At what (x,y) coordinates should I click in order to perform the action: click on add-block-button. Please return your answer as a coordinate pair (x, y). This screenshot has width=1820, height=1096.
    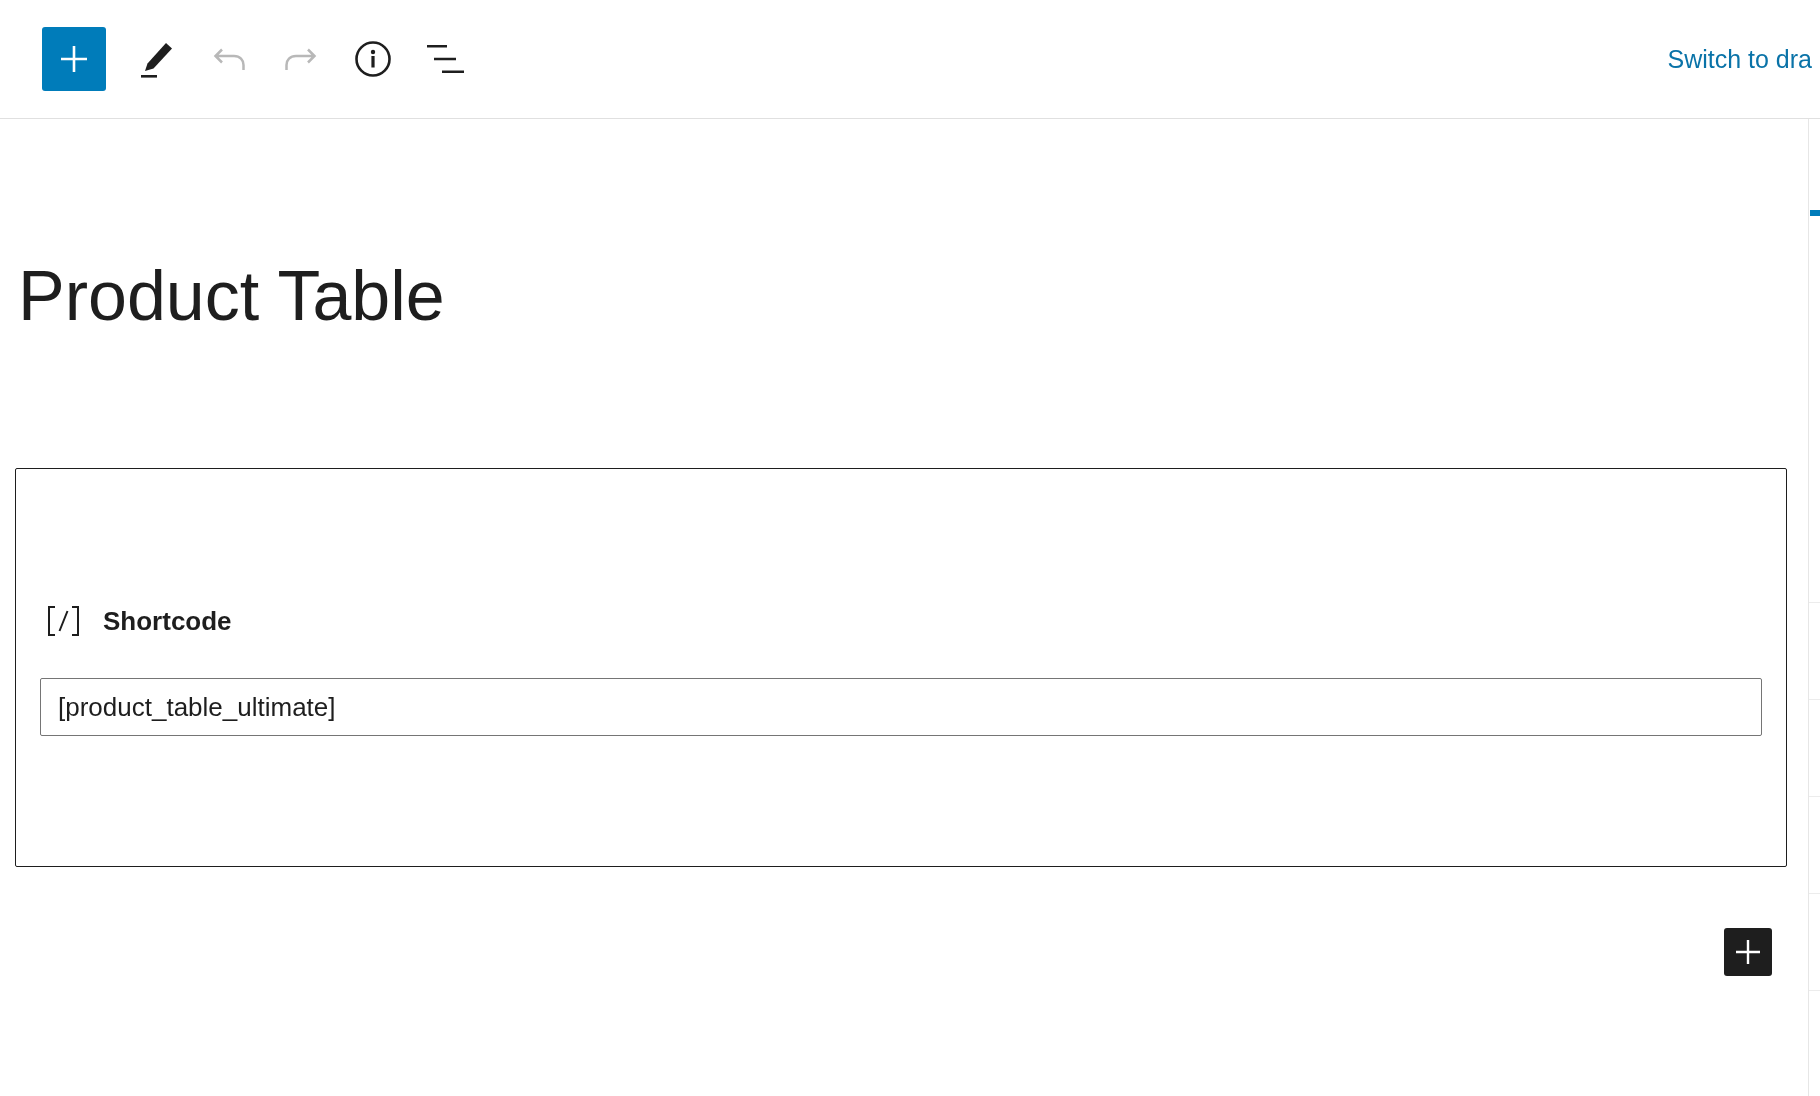
    Looking at the image, I should click on (1748, 952).